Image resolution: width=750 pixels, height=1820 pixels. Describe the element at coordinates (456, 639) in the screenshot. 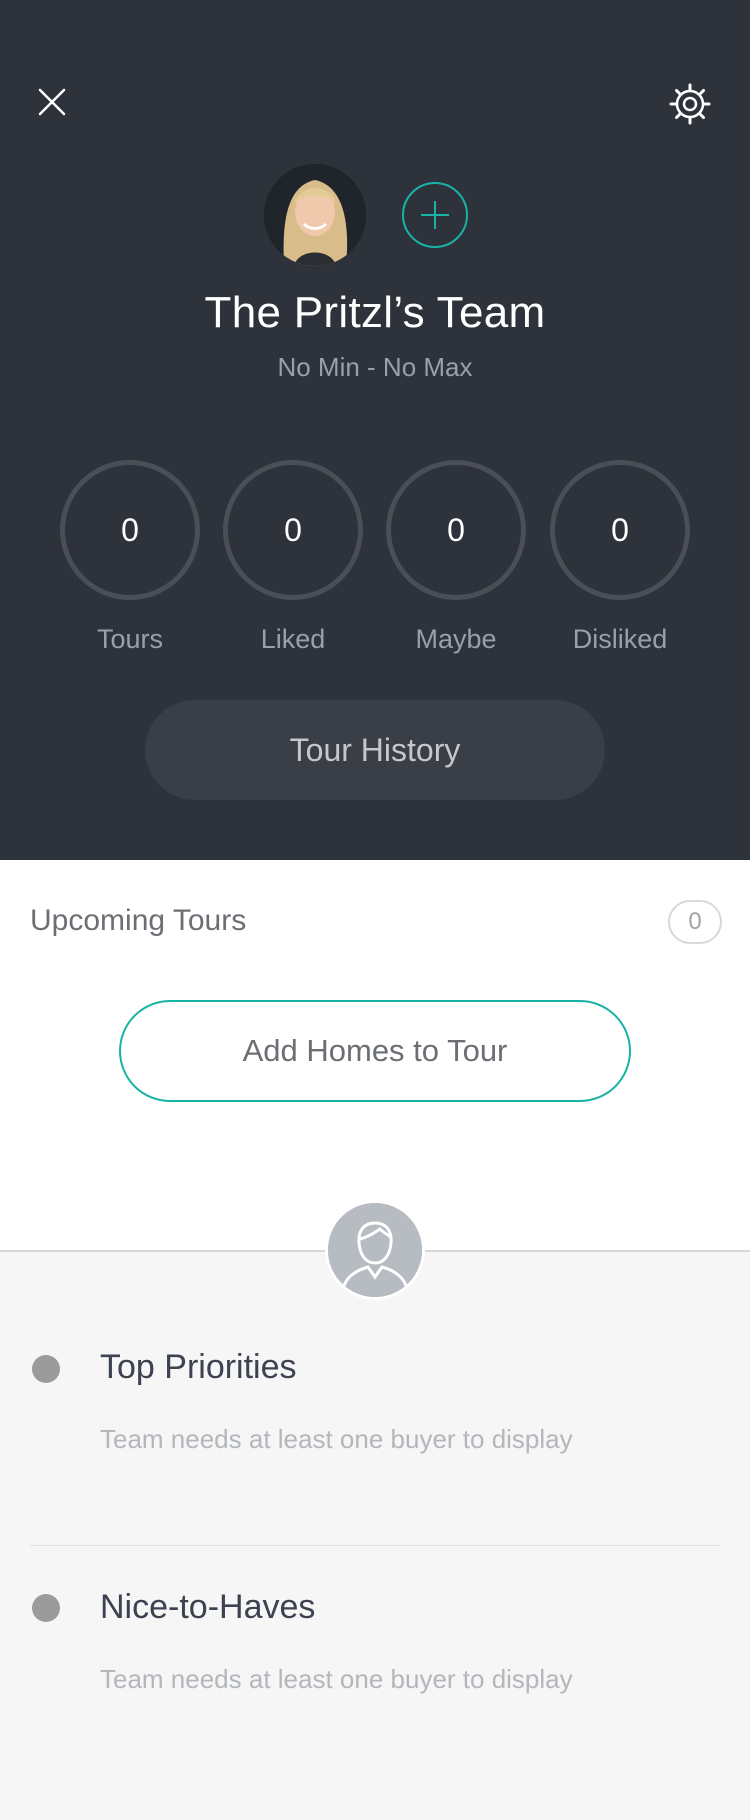

I see `stat-label: Maybe` at that location.